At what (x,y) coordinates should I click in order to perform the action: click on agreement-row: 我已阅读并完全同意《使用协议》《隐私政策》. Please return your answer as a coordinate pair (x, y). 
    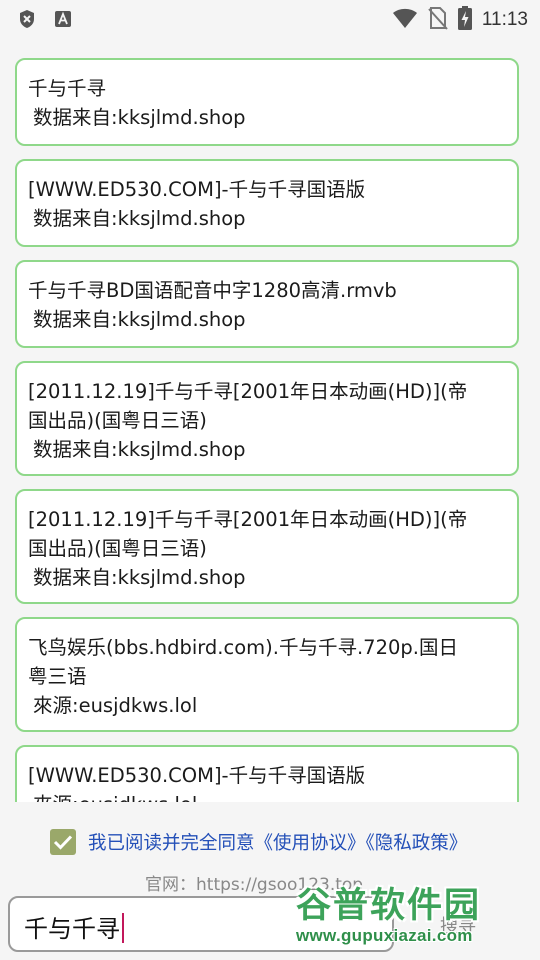
    Looking at the image, I should click on (258, 842).